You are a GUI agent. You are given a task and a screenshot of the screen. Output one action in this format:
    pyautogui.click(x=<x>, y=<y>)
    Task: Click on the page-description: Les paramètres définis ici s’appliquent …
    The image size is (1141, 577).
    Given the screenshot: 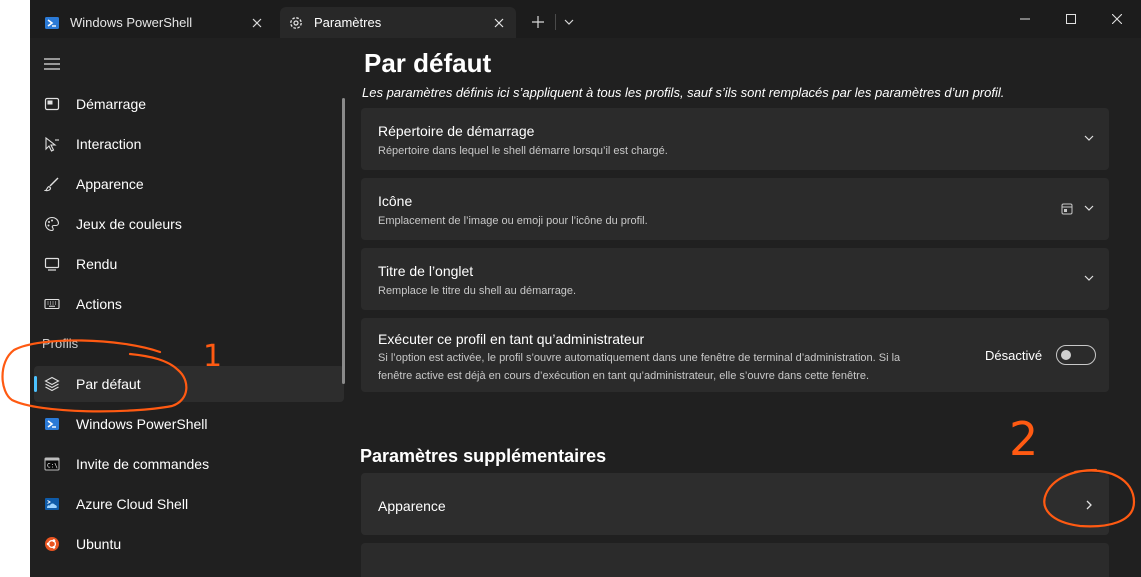 What is the action you would take?
    pyautogui.click(x=683, y=92)
    